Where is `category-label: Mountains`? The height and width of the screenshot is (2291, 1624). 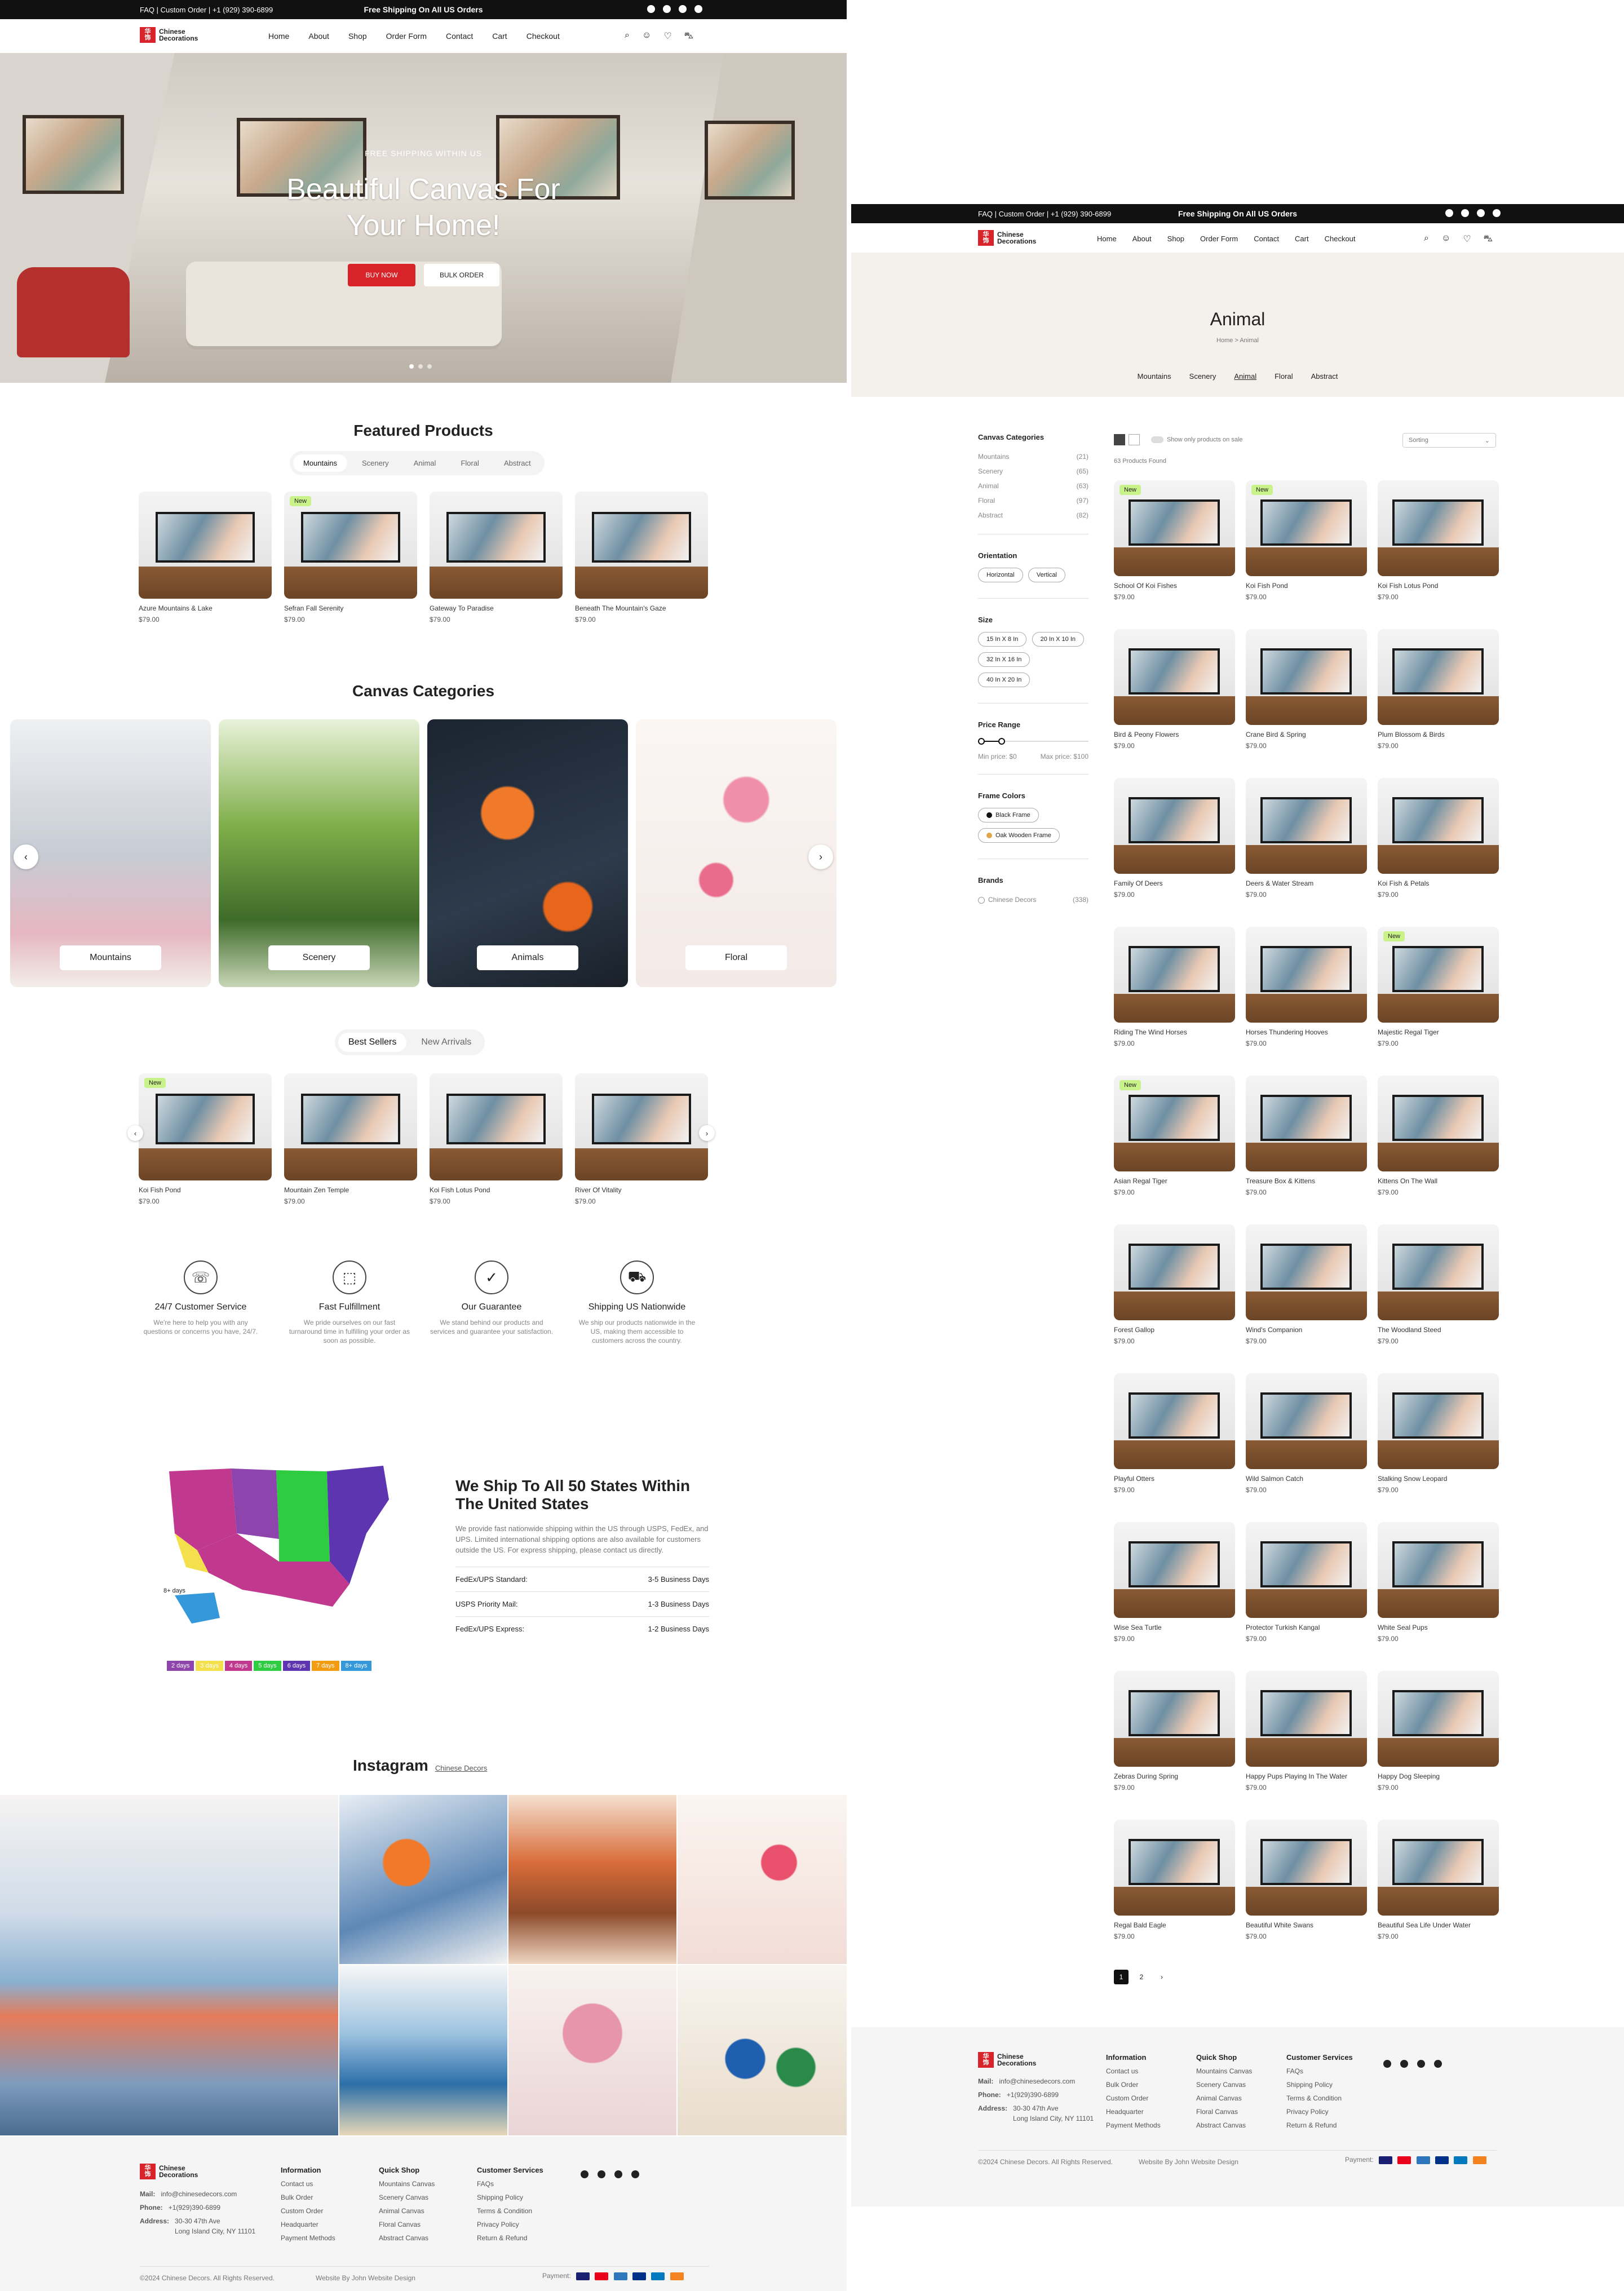 category-label: Mountains is located at coordinates (110, 958).